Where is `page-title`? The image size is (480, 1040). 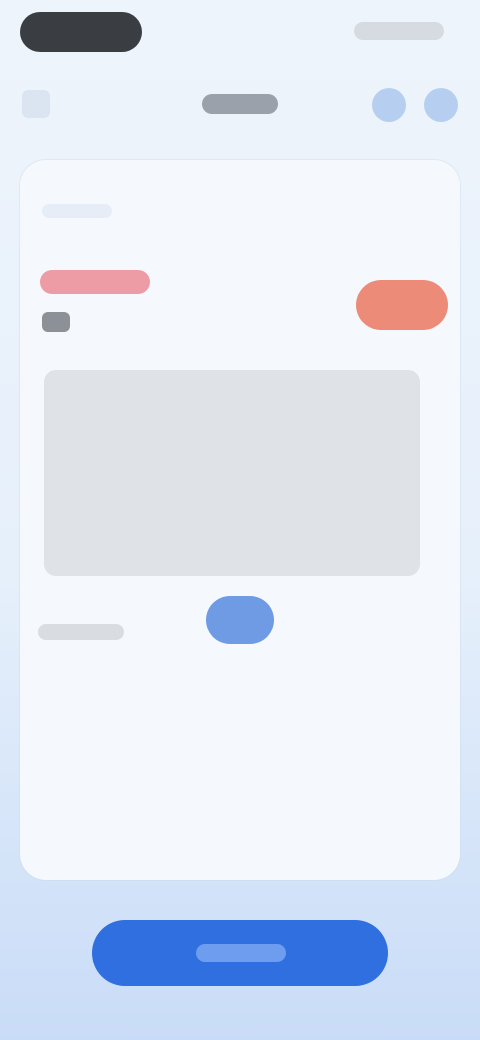 page-title is located at coordinates (240, 104).